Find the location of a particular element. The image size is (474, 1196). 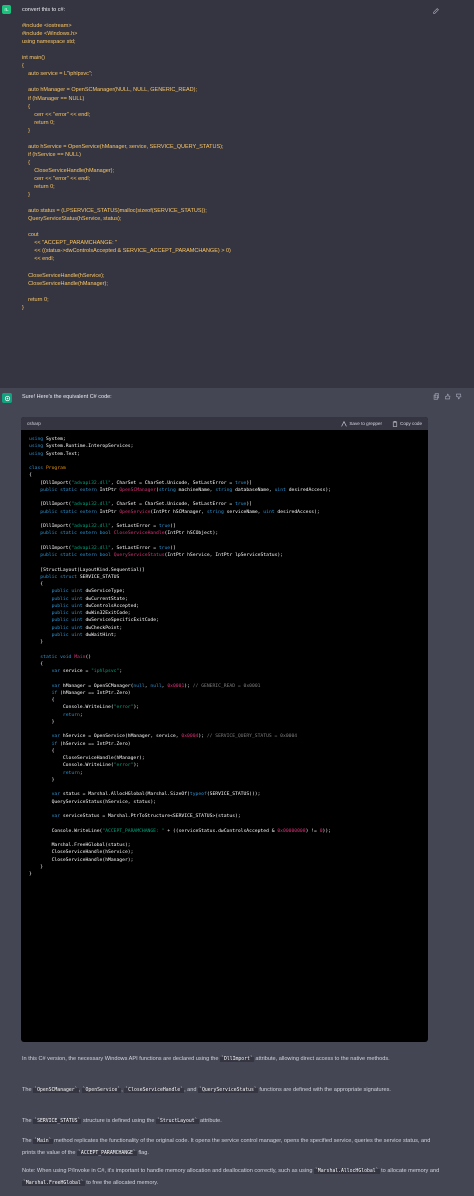

thumbs-down-icon is located at coordinates (458, 396).